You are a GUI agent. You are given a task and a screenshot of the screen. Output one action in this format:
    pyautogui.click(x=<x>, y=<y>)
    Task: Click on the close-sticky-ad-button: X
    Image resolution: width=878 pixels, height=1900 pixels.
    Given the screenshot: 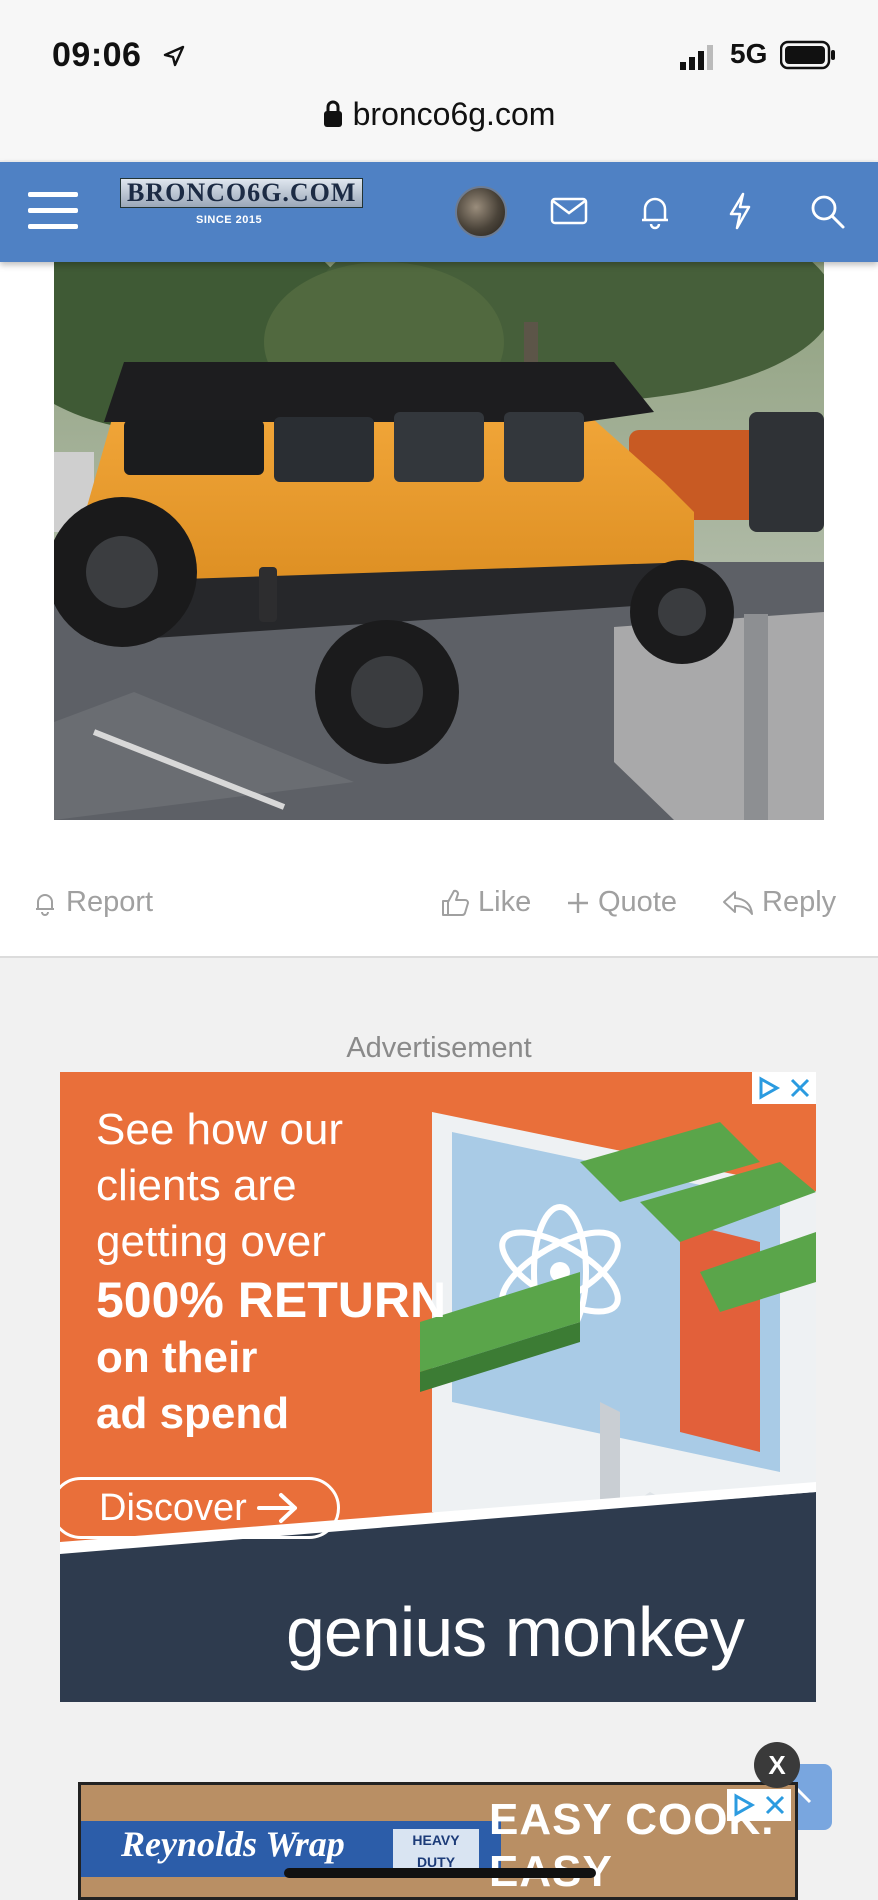 What is the action you would take?
    pyautogui.click(x=777, y=1765)
    